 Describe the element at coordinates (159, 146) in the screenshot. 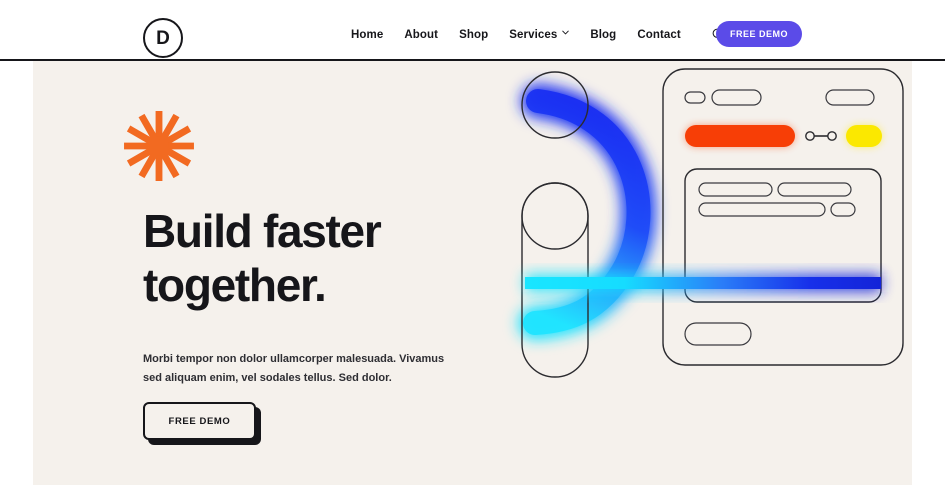

I see `starburst-icon` at that location.